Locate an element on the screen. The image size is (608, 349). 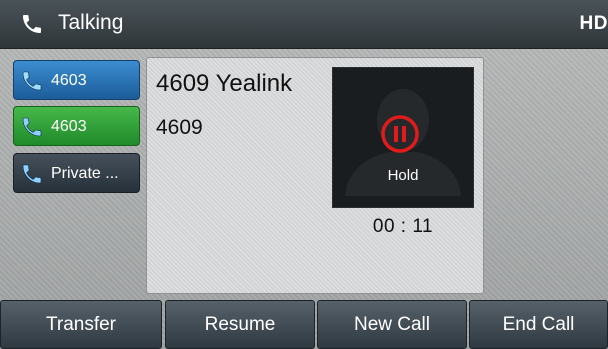
hold-status-label: Hold is located at coordinates (403, 175).